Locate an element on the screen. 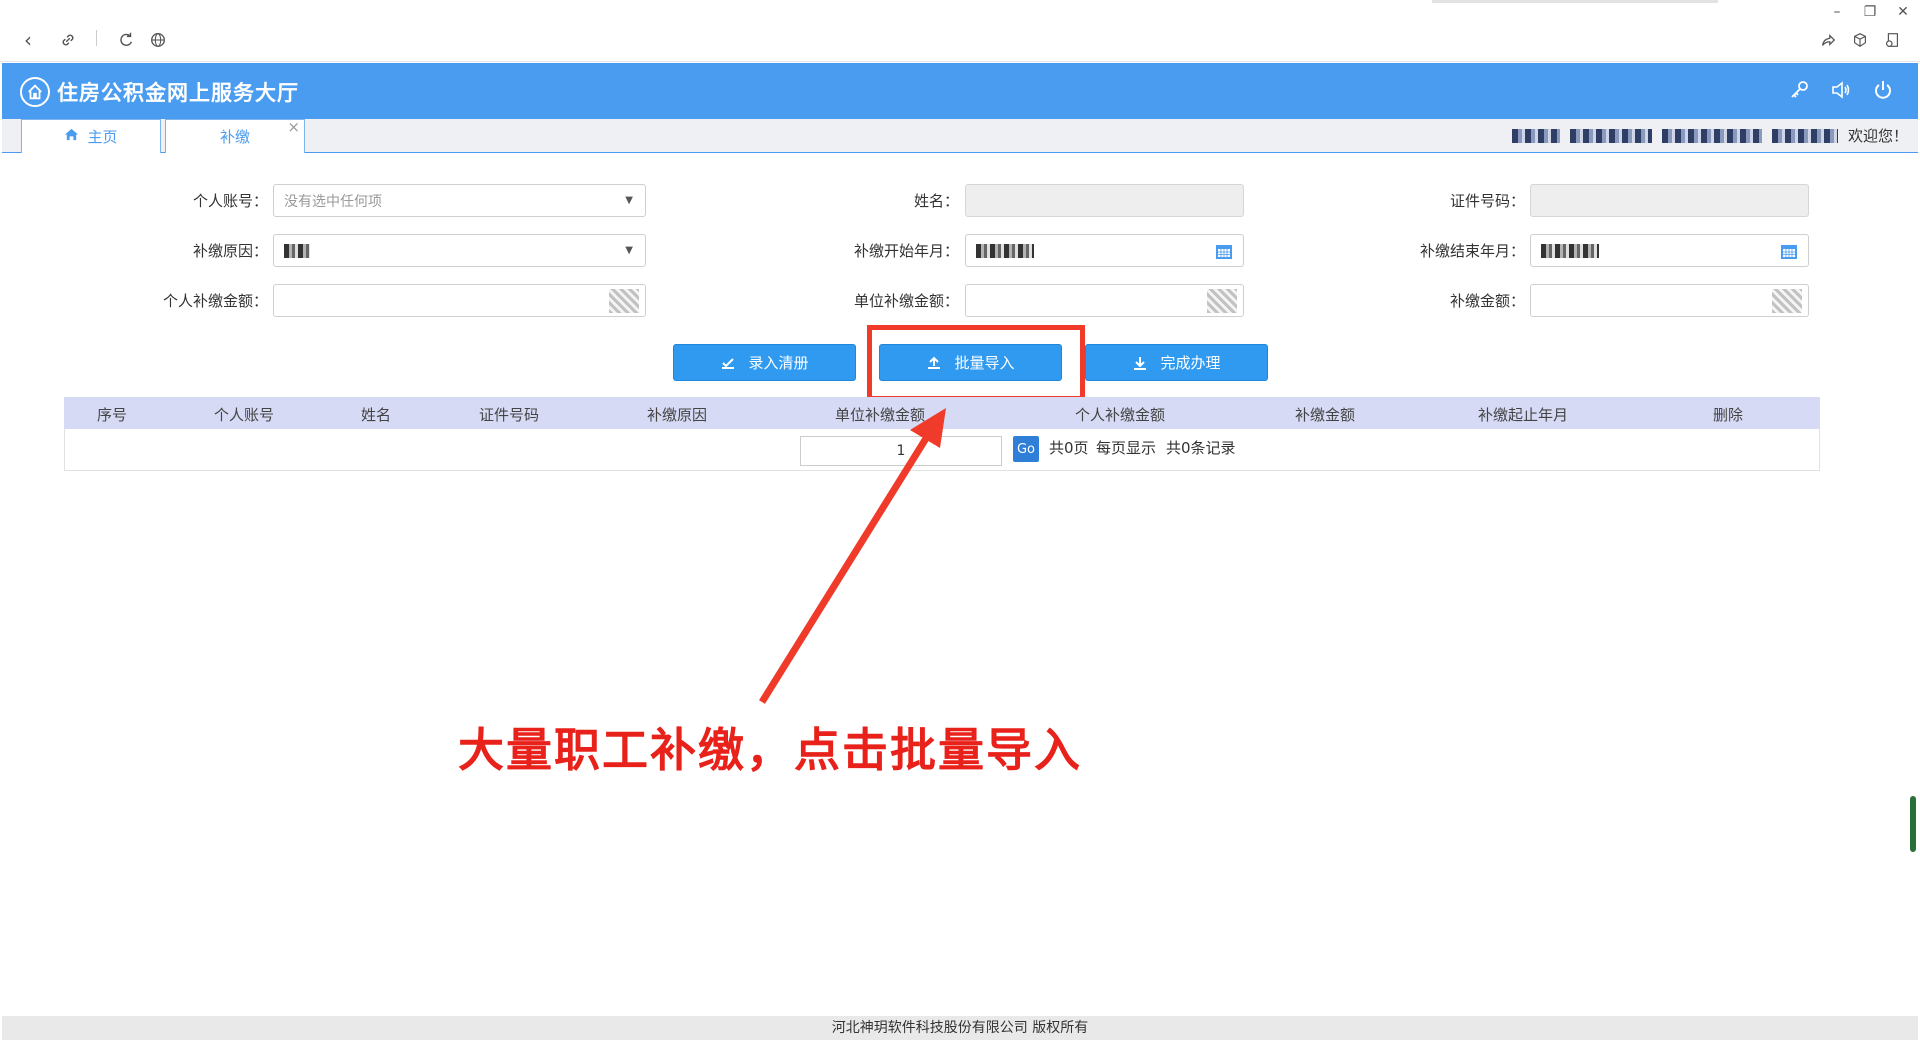 The width and height of the screenshot is (1920, 1040). personal-account-placeholder: 没有选中任何项 is located at coordinates (333, 201).